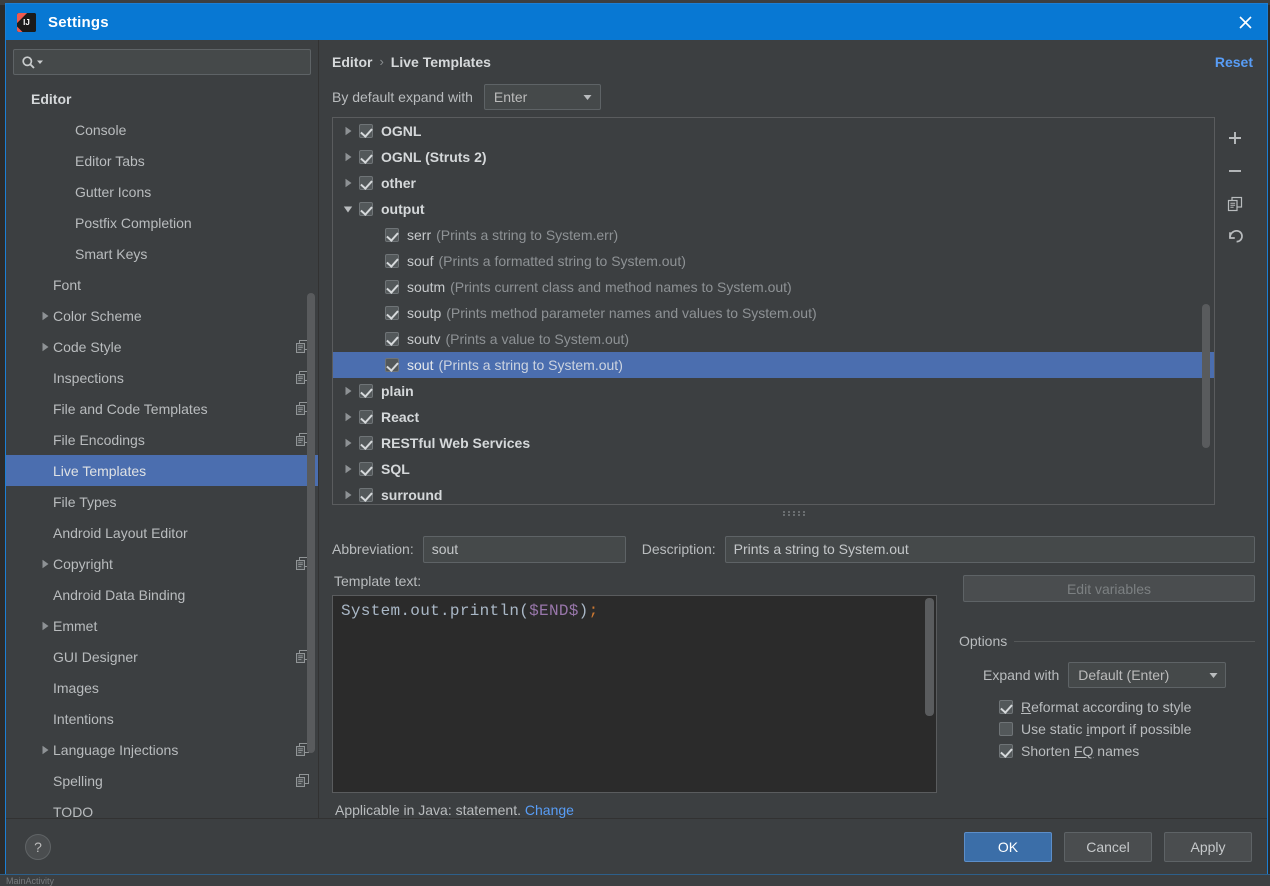 This screenshot has width=1270, height=886. What do you see at coordinates (929, 657) in the screenshot?
I see `editor-scrollbar-thumb` at bounding box center [929, 657].